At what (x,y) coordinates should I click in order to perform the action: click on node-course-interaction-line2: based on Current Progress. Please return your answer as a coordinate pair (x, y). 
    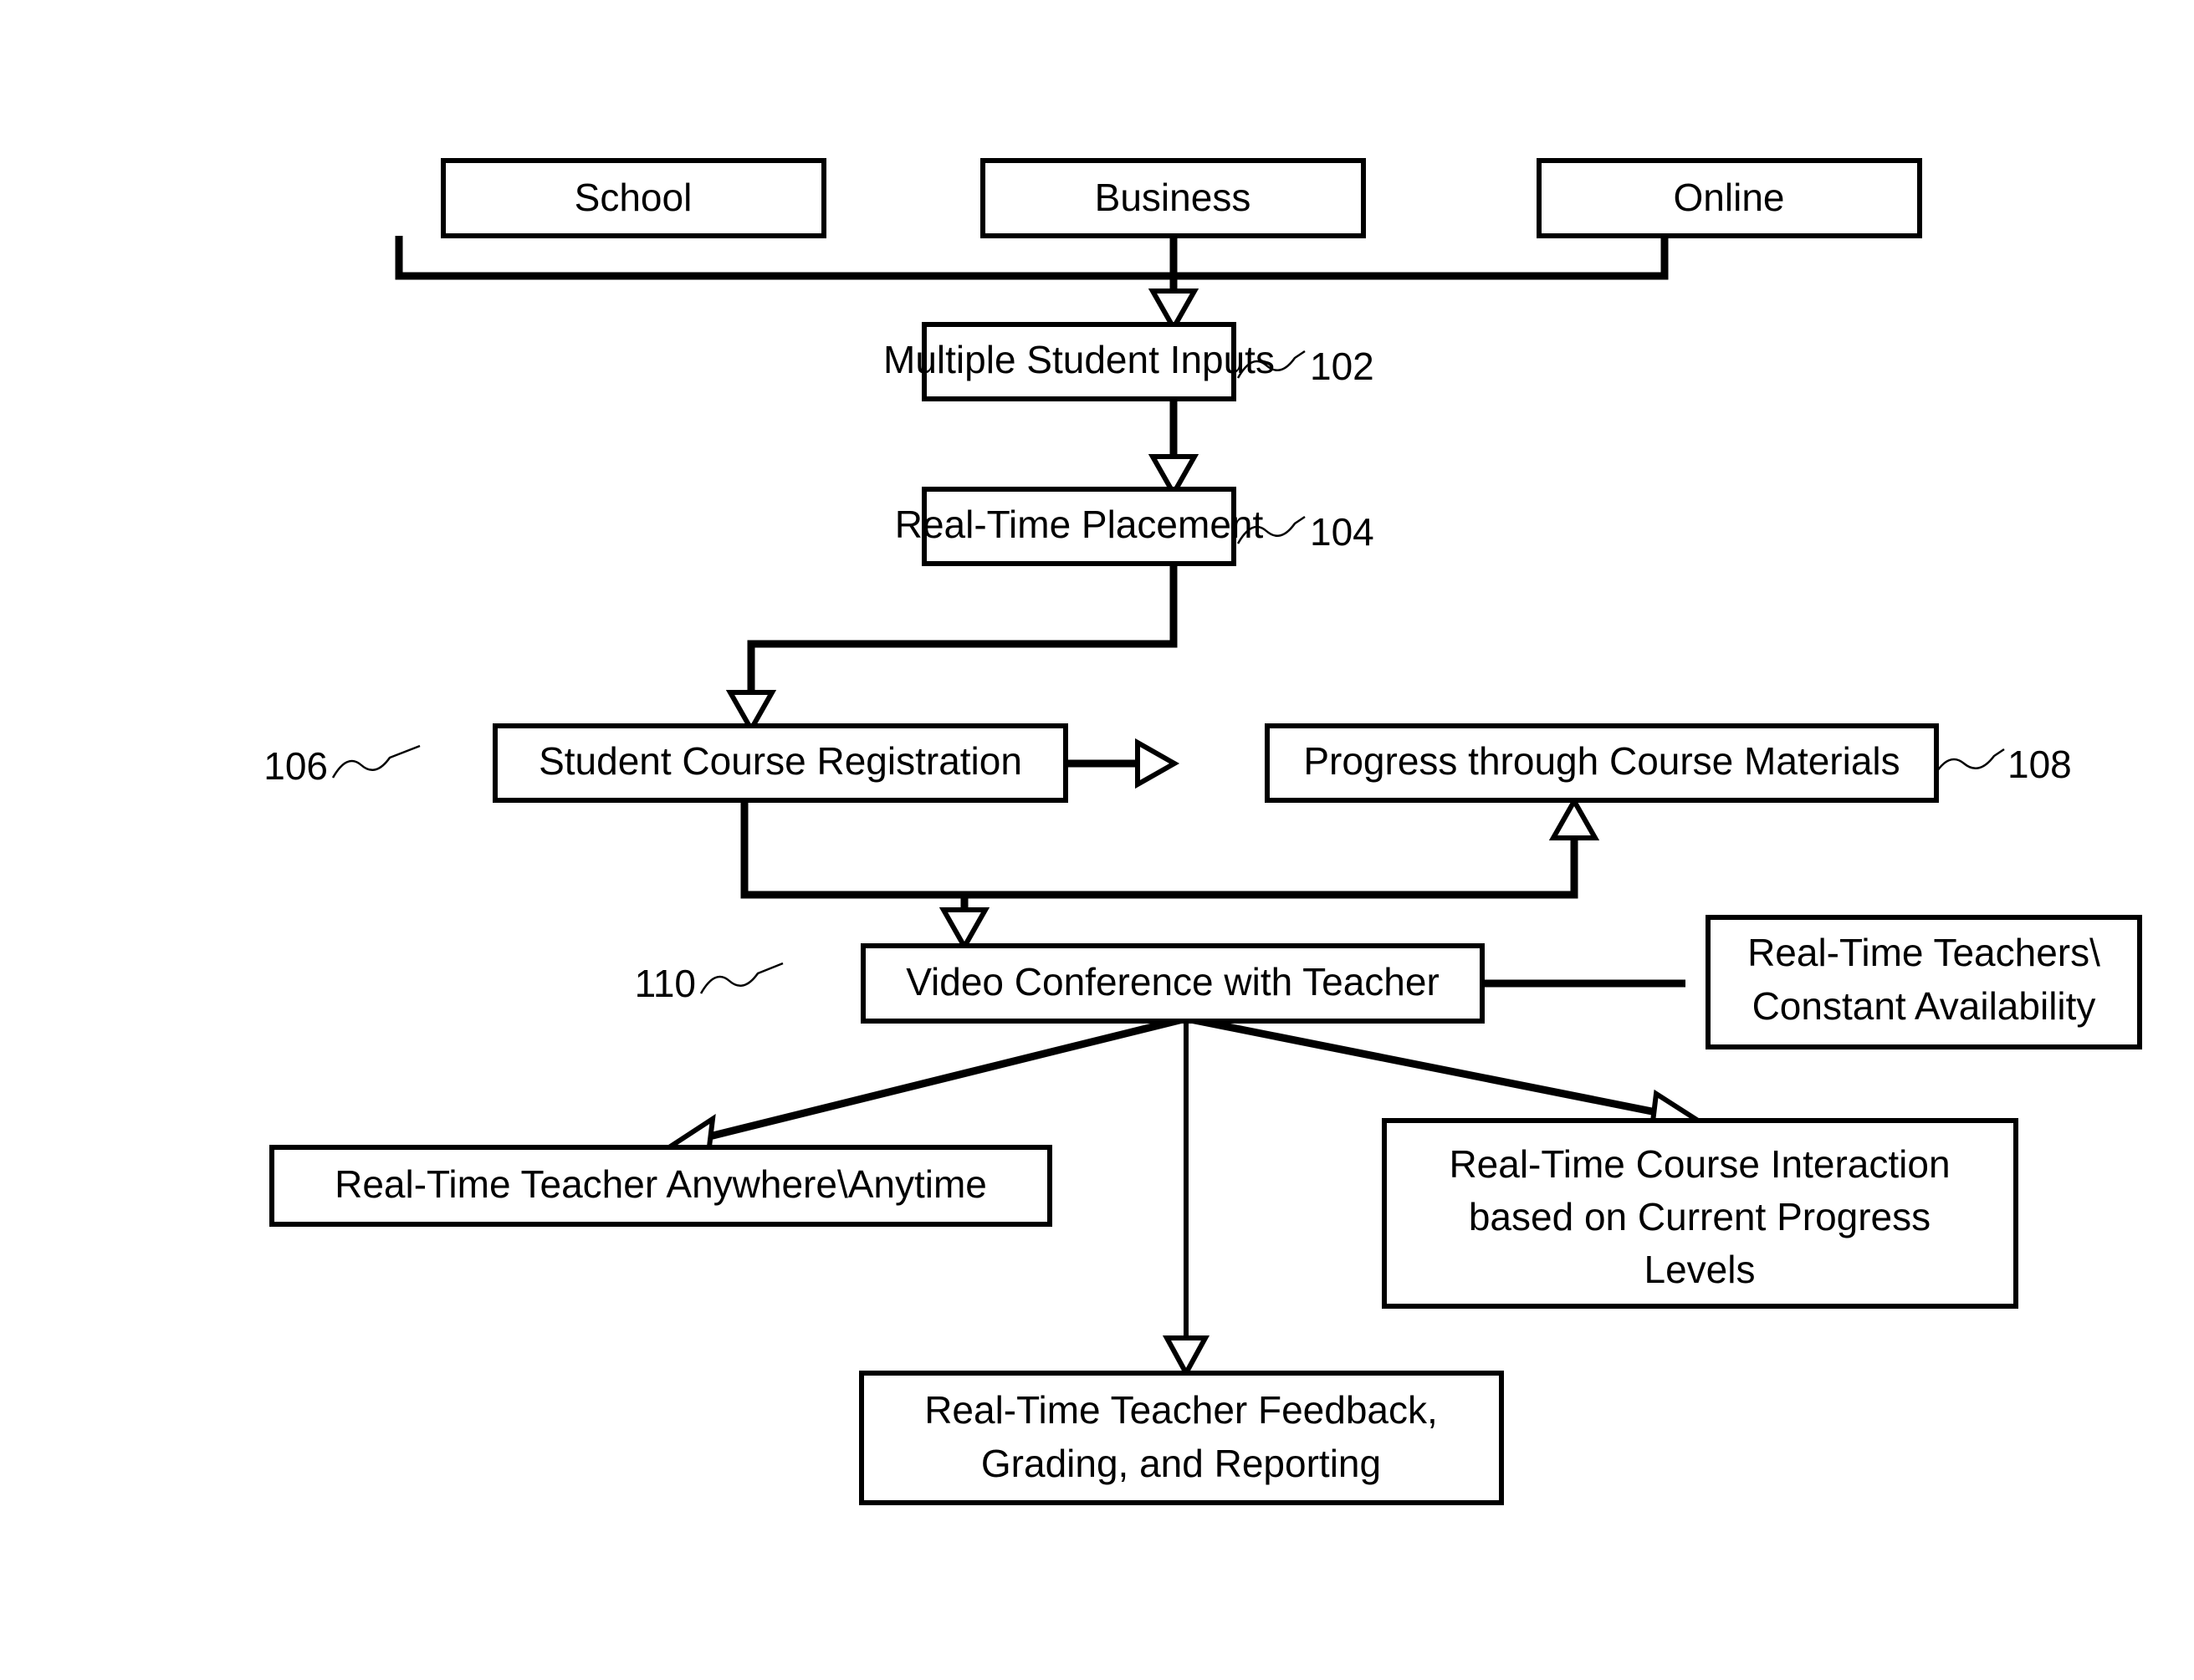
    Looking at the image, I should click on (1700, 1216).